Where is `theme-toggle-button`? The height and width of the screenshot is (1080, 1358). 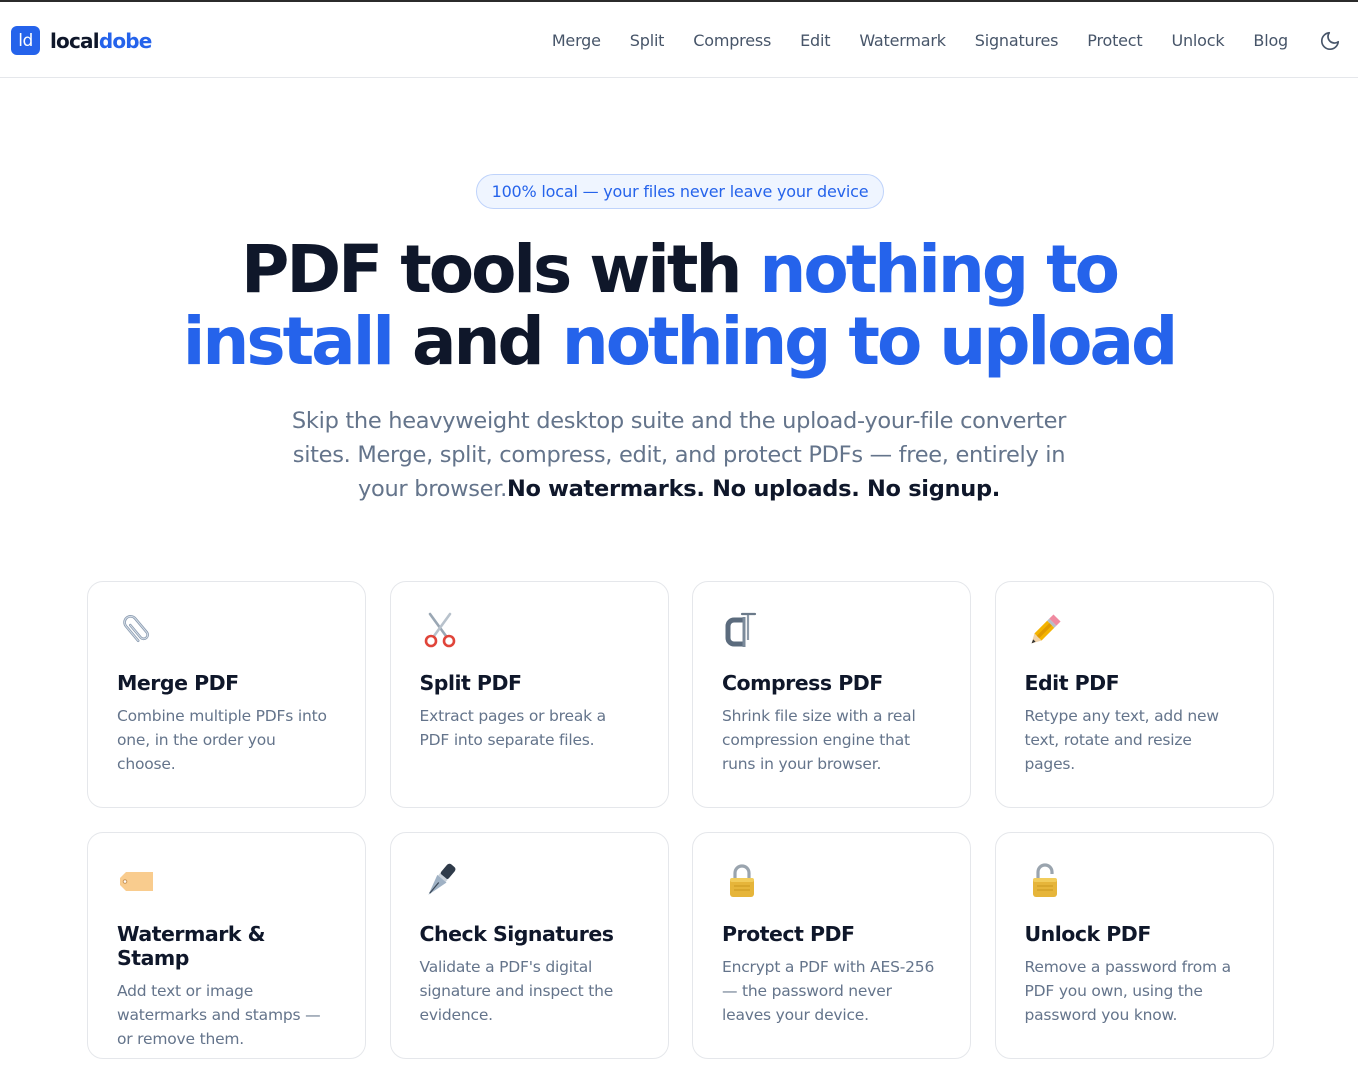 theme-toggle-button is located at coordinates (1330, 41).